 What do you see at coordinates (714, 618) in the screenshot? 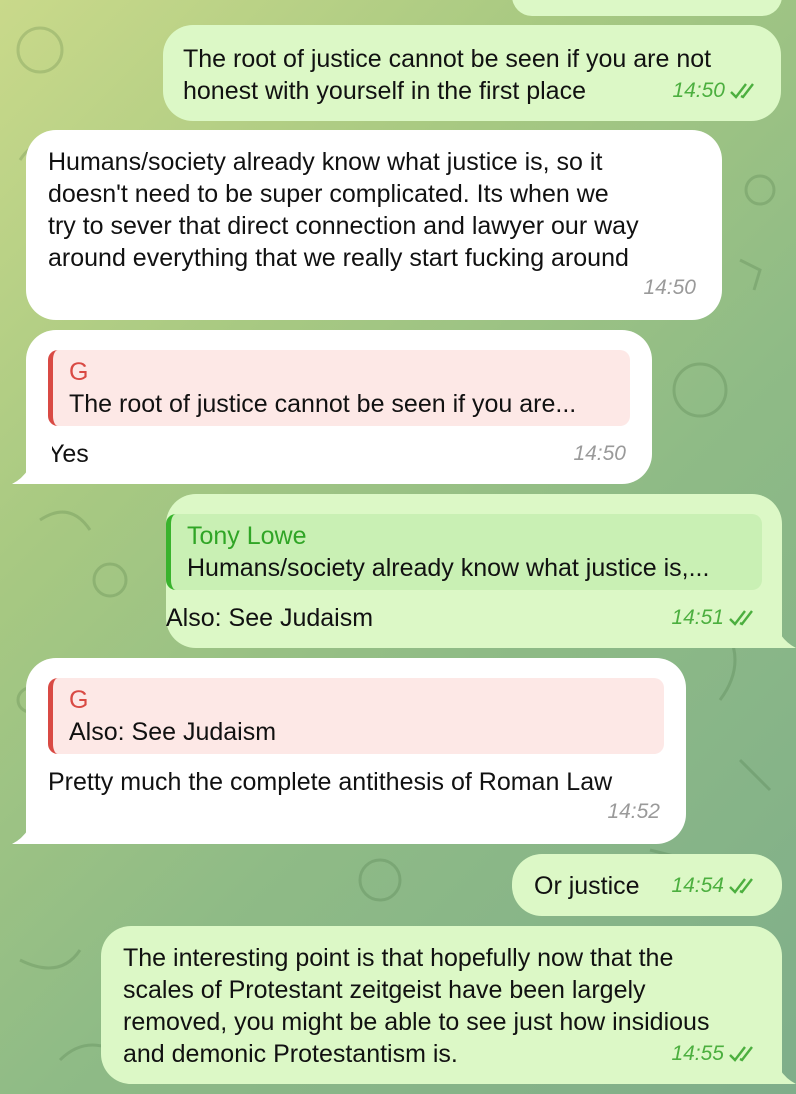
I see `message-time: 14:51` at bounding box center [714, 618].